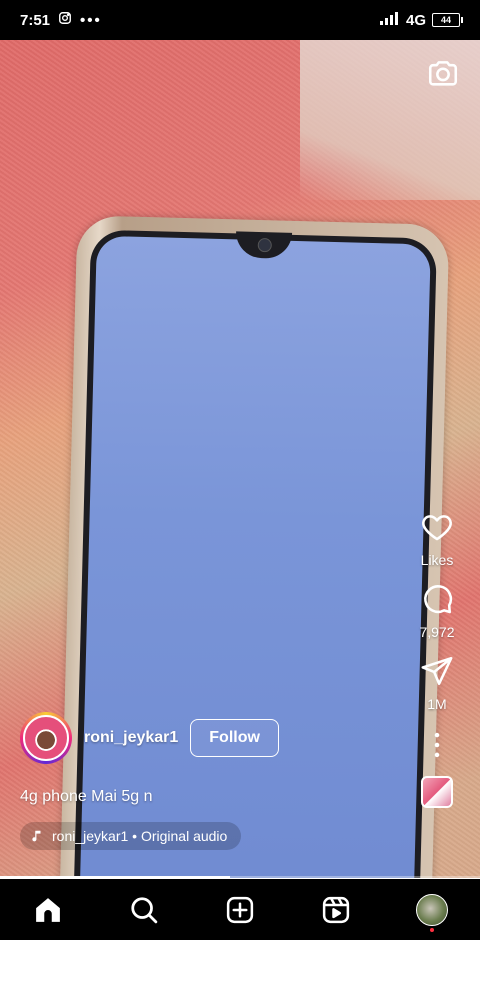 Image resolution: width=480 pixels, height=998 pixels. Describe the element at coordinates (415, 20) in the screenshot. I see `network-type: 4G` at that location.